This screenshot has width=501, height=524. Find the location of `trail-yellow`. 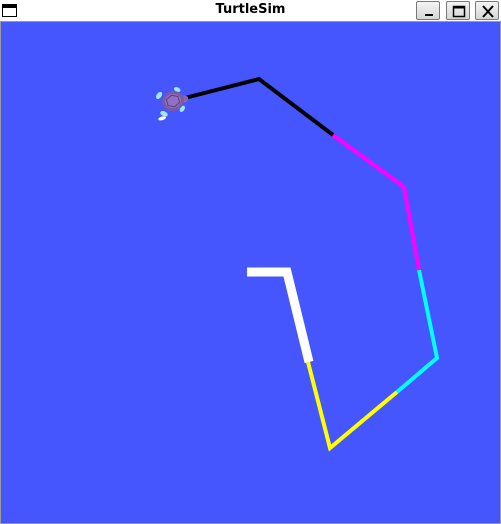

trail-yellow is located at coordinates (352, 406).